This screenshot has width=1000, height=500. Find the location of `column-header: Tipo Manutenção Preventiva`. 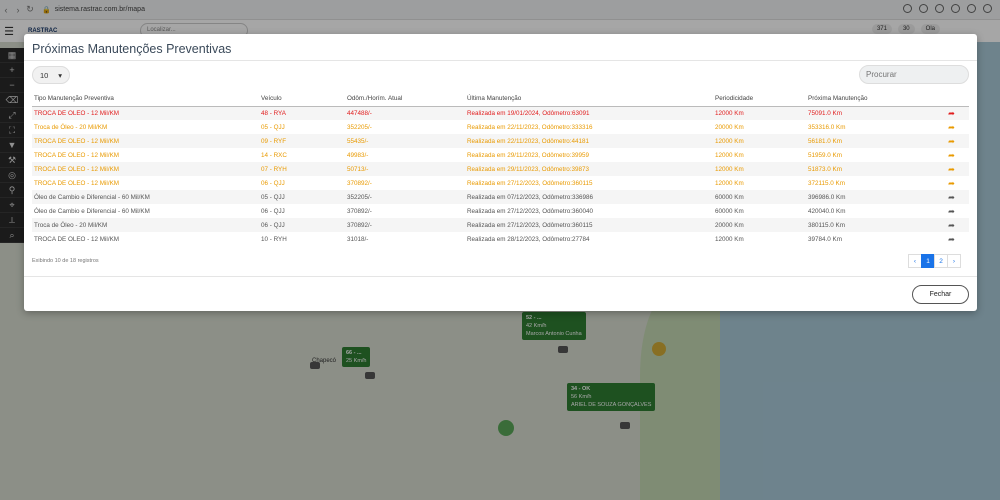

column-header: Tipo Manutenção Preventiva is located at coordinates (145, 99).